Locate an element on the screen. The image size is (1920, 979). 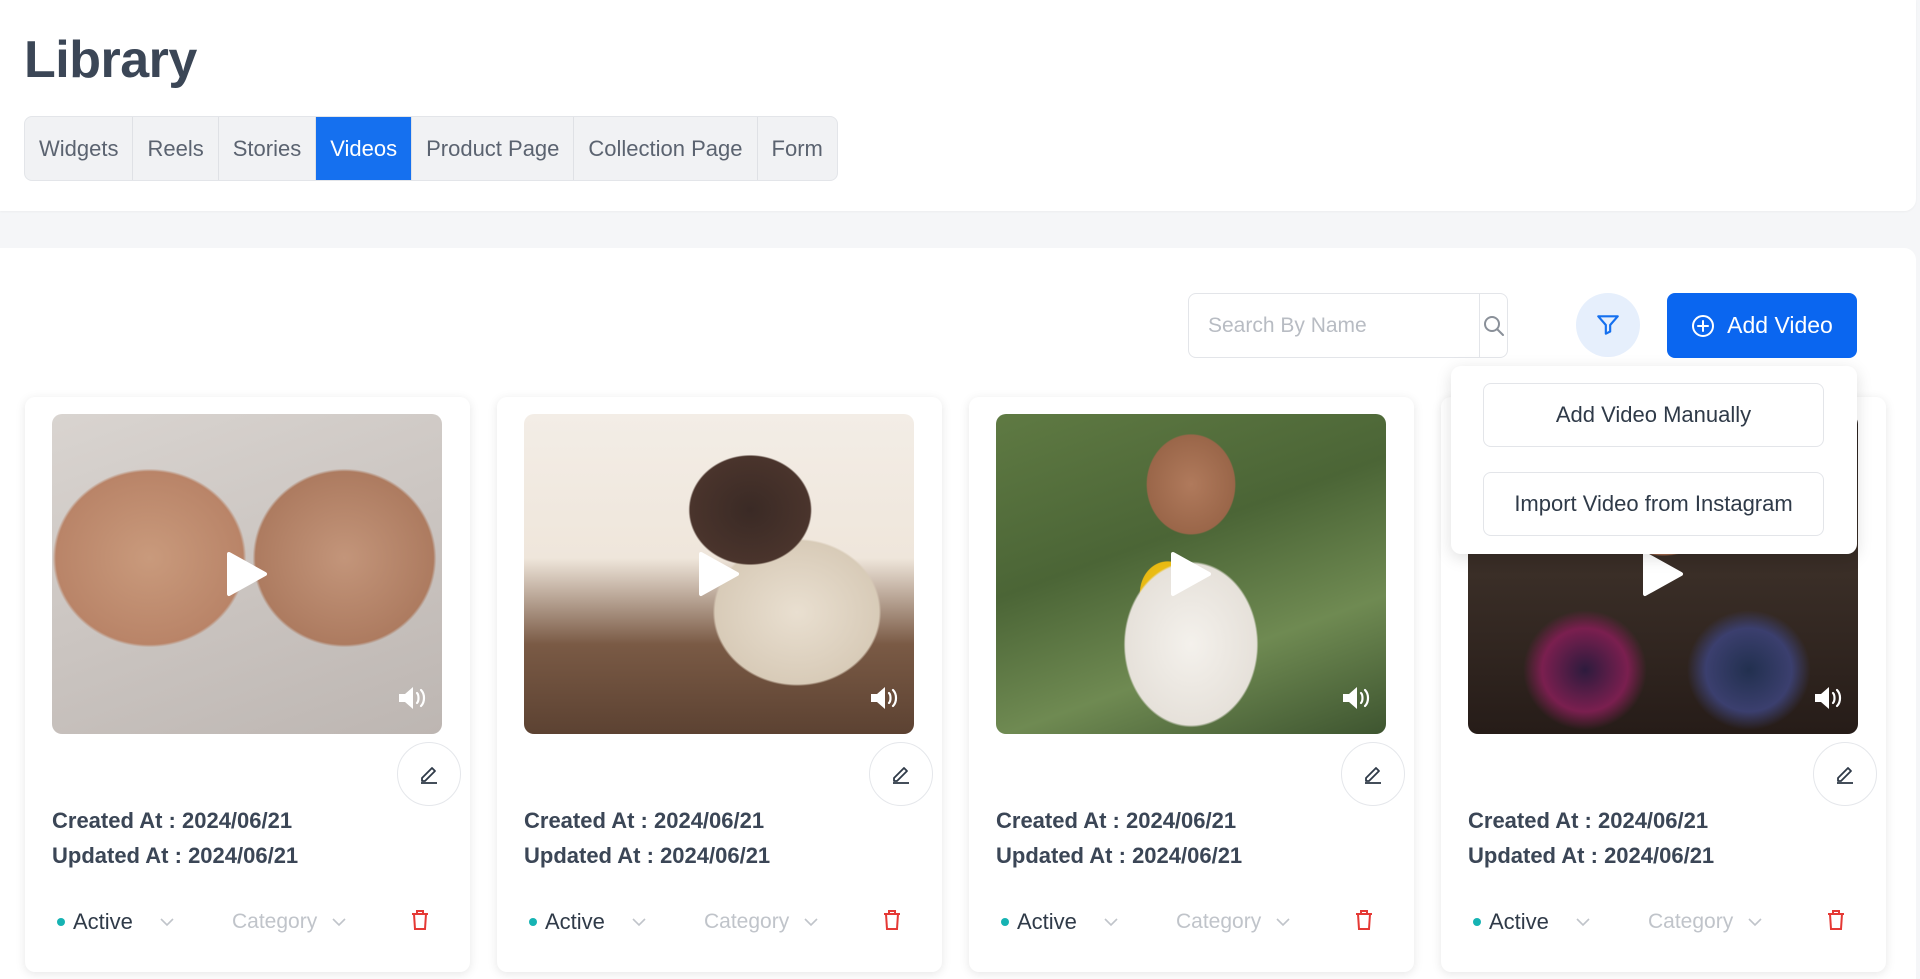
tab-form: Form is located at coordinates (797, 148).